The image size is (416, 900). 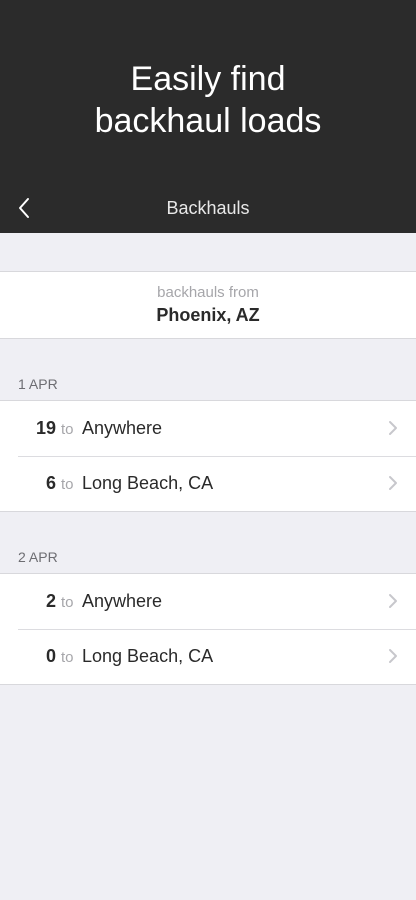 What do you see at coordinates (208, 100) in the screenshot?
I see `hero-title: Easily find backhaul loads` at bounding box center [208, 100].